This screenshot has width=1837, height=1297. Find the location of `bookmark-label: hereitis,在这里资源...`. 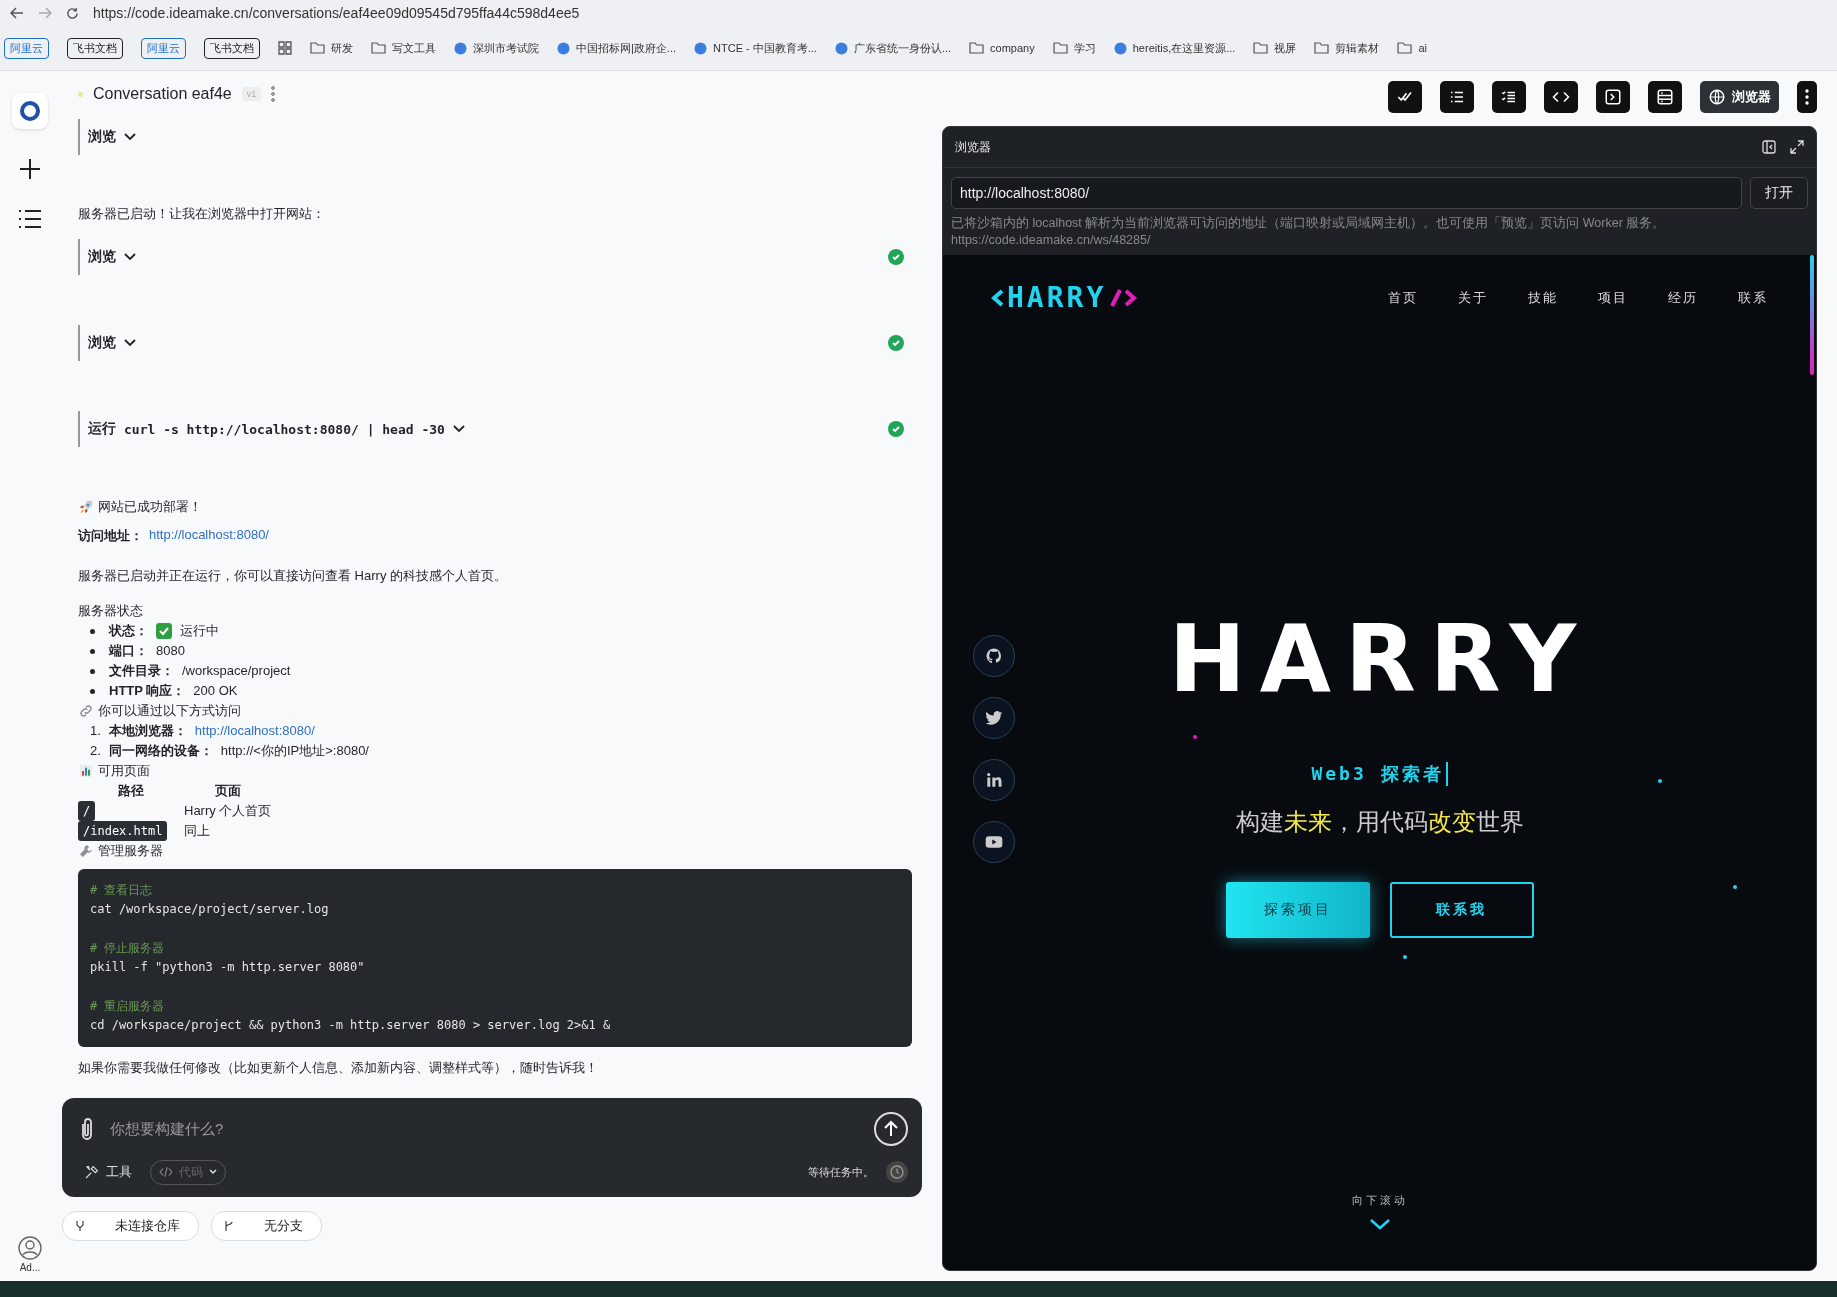

bookmark-label: hereitis,在这里资源... is located at coordinates (1184, 48).